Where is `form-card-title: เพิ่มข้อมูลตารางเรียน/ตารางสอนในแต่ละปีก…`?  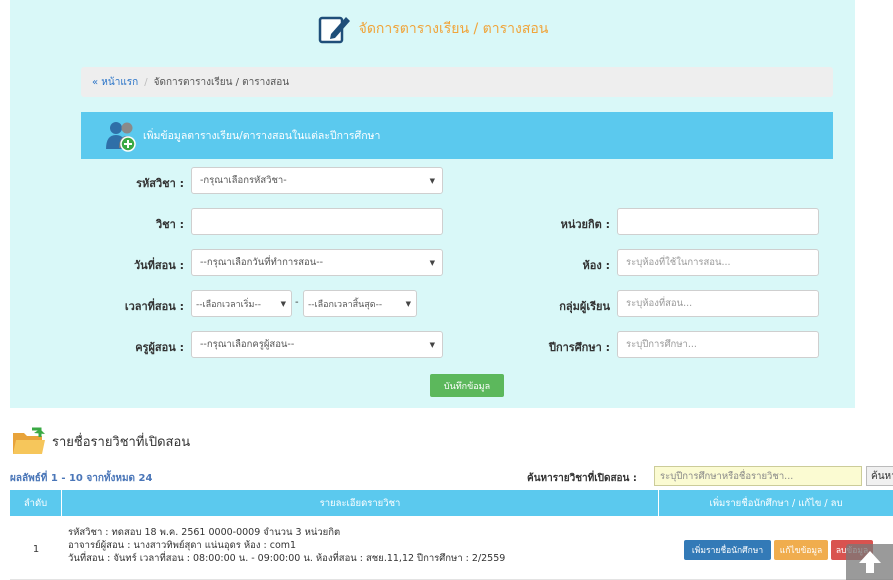
form-card-title: เพิ่มข้อมูลตารางเรียน/ตารางสอนในแต่ละปีก… is located at coordinates (262, 136).